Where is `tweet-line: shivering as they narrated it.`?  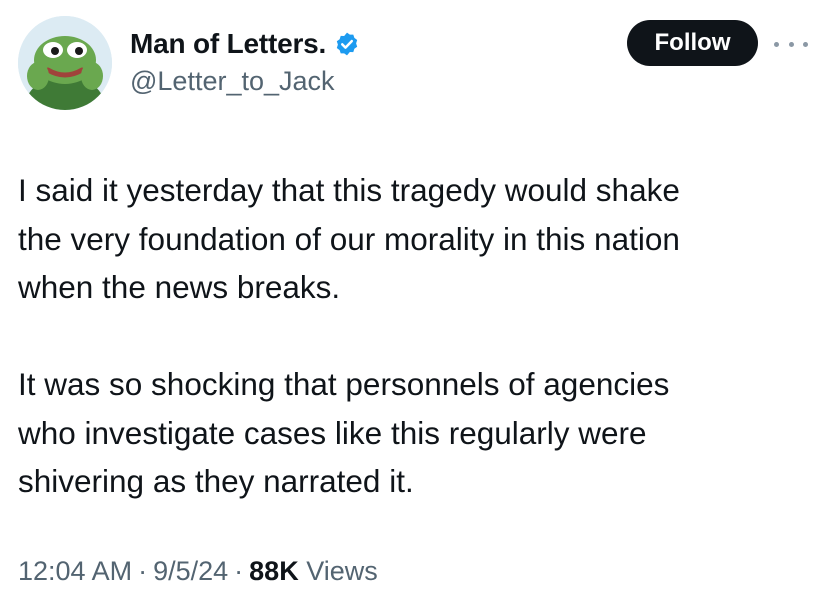
tweet-line: shivering as they narrated it. is located at coordinates (216, 481).